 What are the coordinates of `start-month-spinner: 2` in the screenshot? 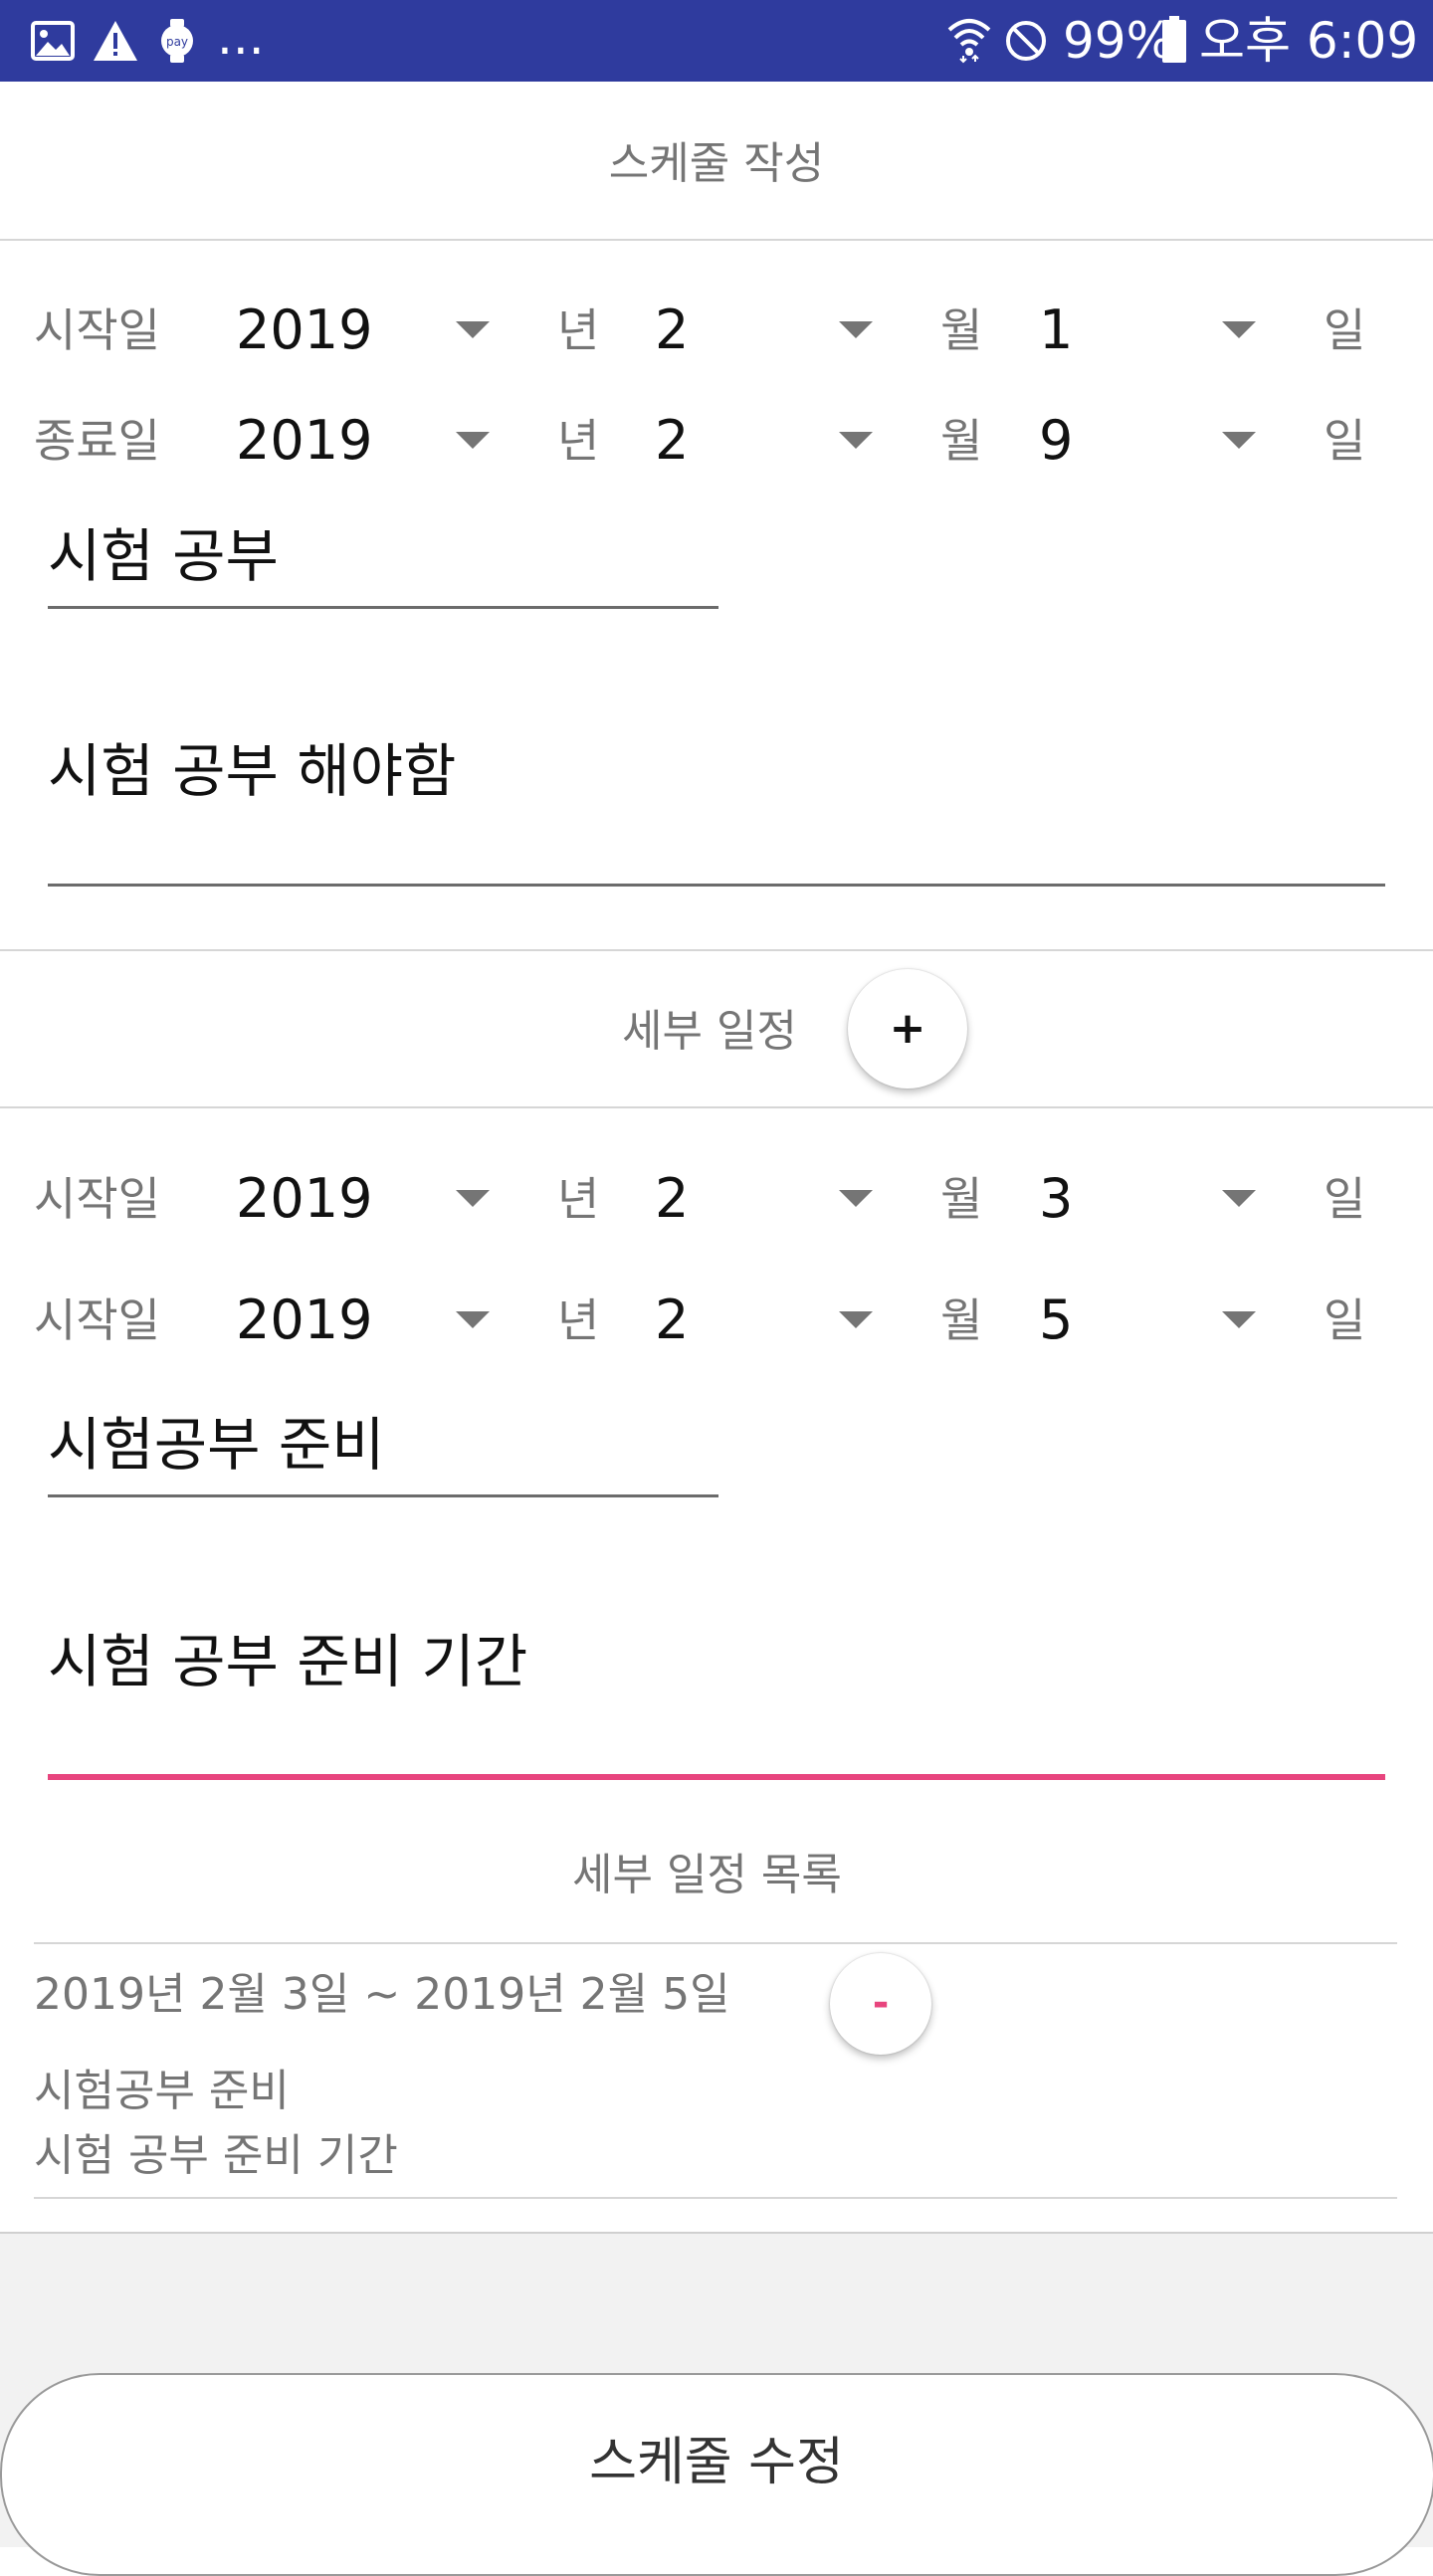 It's located at (766, 330).